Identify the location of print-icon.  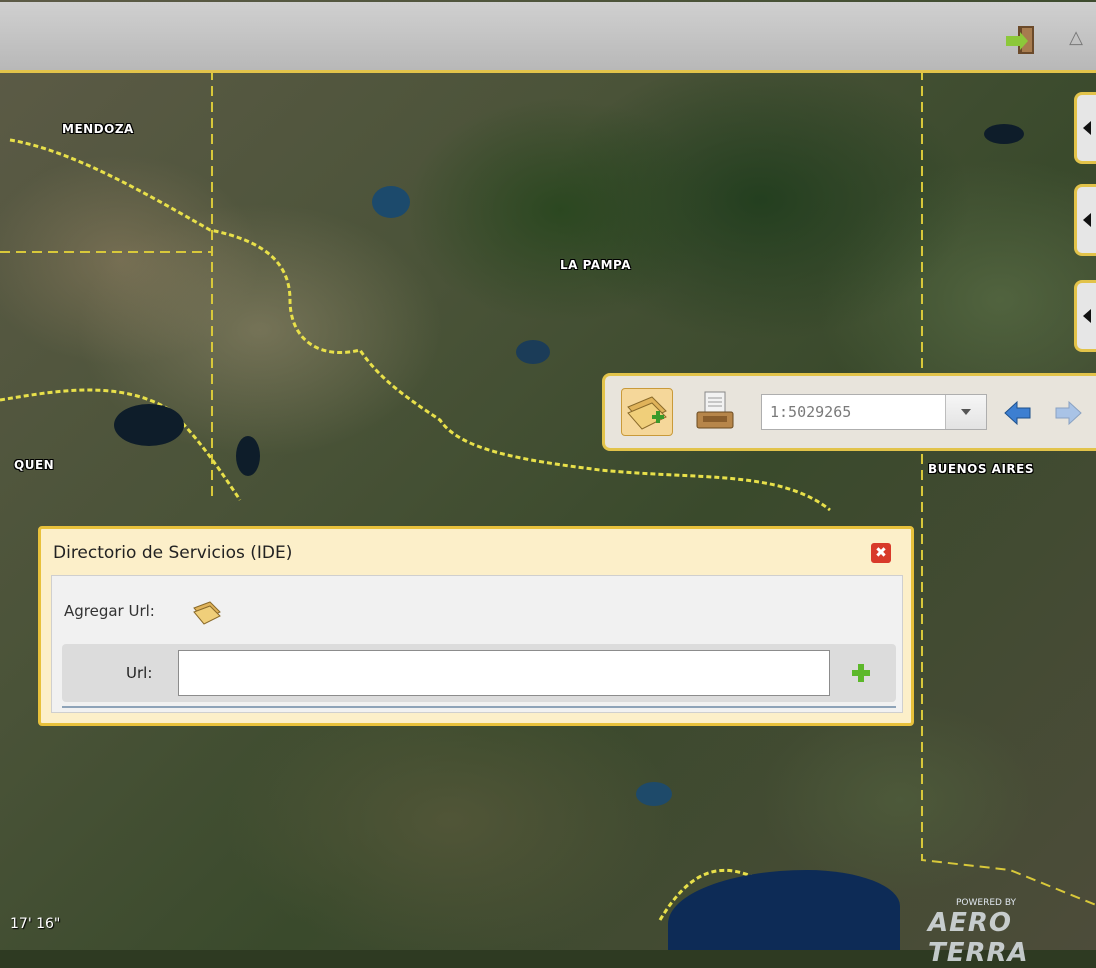
(715, 410).